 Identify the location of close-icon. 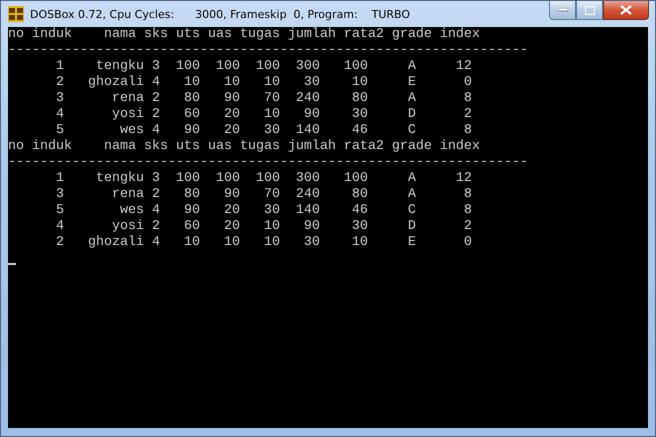
(626, 10).